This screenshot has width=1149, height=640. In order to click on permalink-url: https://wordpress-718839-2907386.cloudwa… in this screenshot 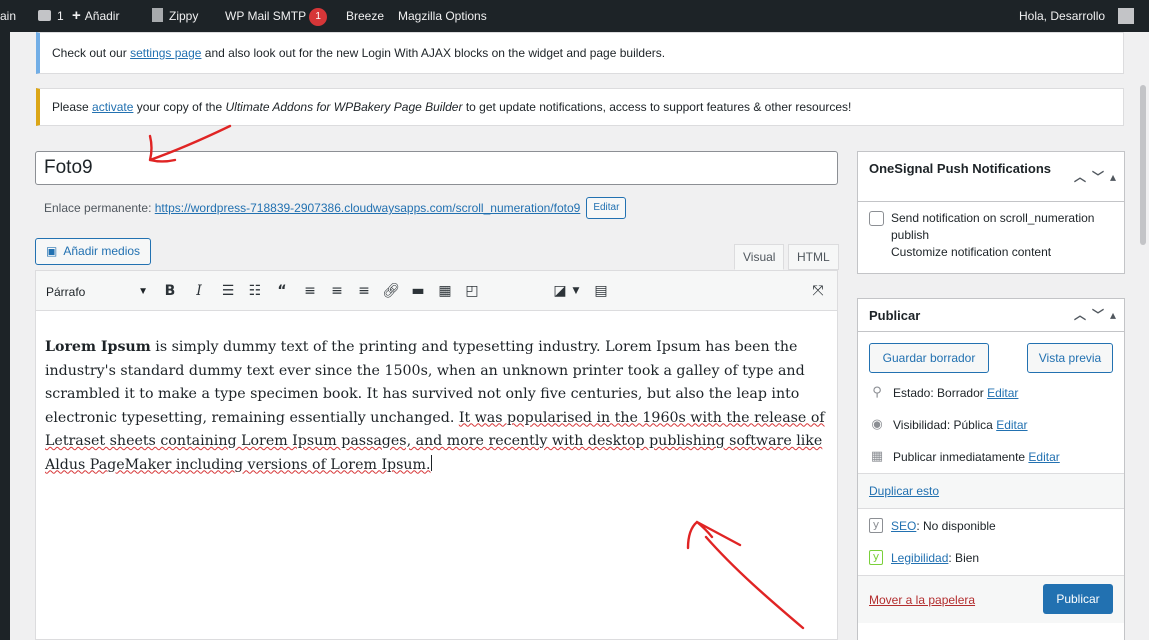, I will do `click(368, 208)`.